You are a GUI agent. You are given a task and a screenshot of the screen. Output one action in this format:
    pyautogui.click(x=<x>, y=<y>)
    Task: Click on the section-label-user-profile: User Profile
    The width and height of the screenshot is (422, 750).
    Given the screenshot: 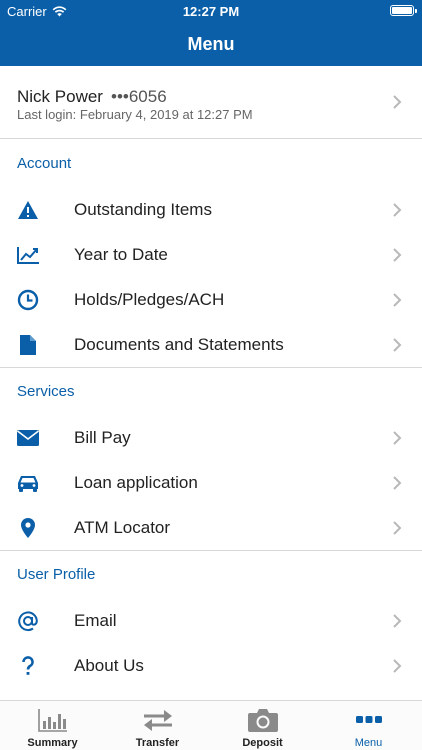 What is the action you would take?
    pyautogui.click(x=56, y=574)
    